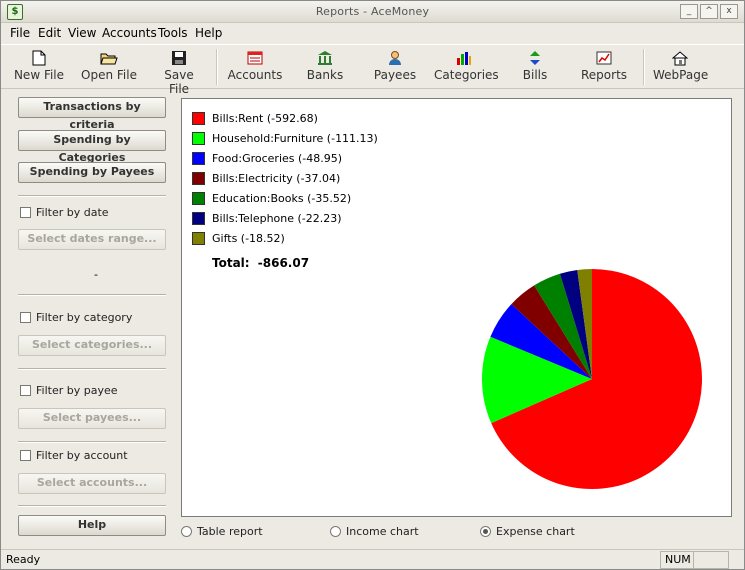 Image resolution: width=745 pixels, height=570 pixels. What do you see at coordinates (372, 33) in the screenshot?
I see `menu-bar: File Edit View Accounts Tools Help` at bounding box center [372, 33].